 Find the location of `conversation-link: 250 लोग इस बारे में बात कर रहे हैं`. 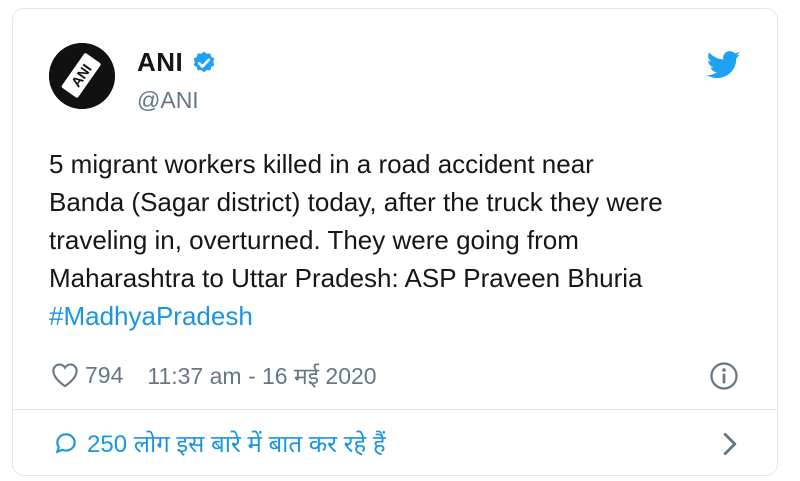

conversation-link: 250 लोग इस बारे में बात कर रहे हैं is located at coordinates (395, 443).